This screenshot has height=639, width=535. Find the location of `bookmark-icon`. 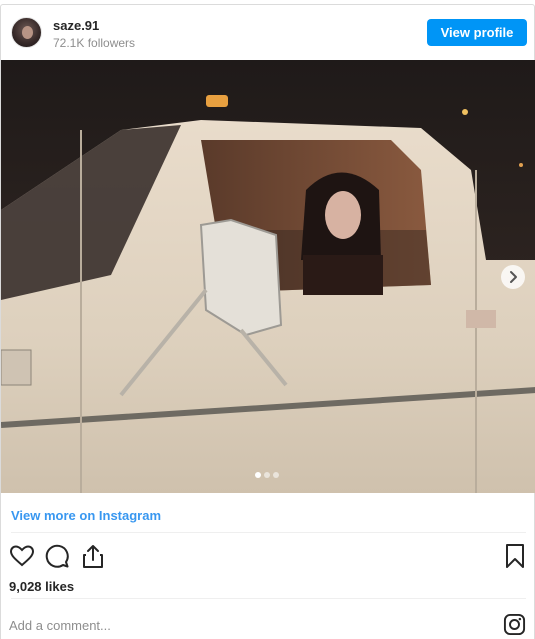

bookmark-icon is located at coordinates (515, 556).